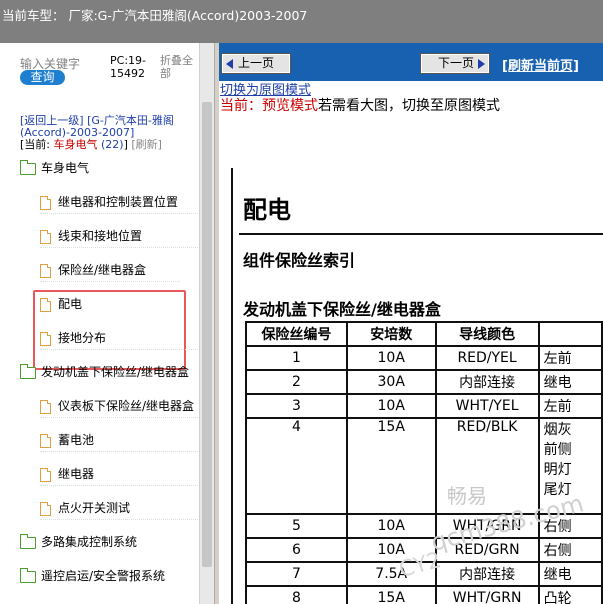 The height and width of the screenshot is (604, 603). What do you see at coordinates (421, 234) in the screenshot?
I see `divider` at bounding box center [421, 234].